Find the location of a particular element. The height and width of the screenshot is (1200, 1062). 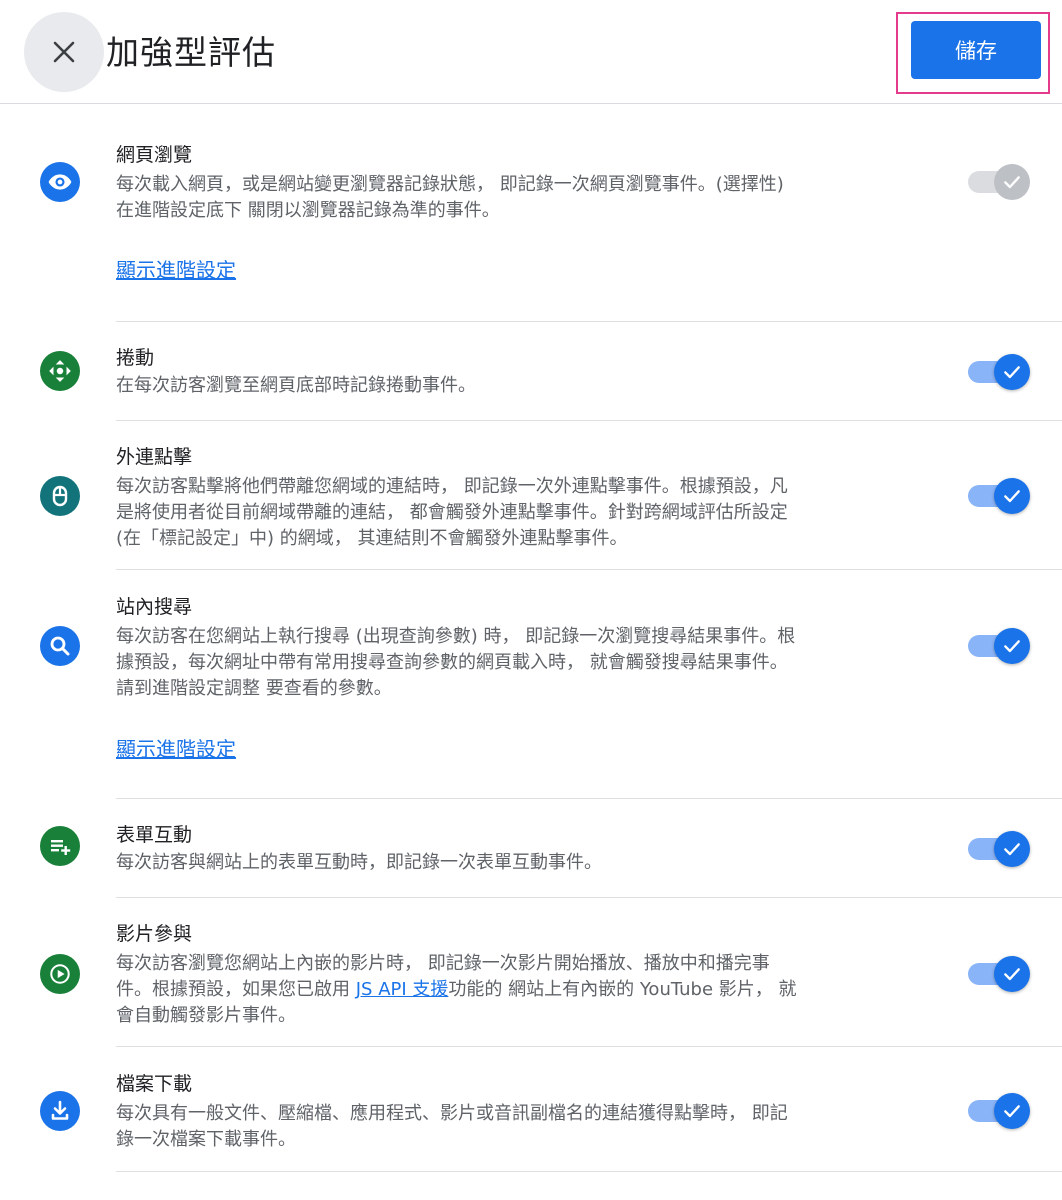

section-title: 網頁瀏覽 is located at coordinates (154, 155).